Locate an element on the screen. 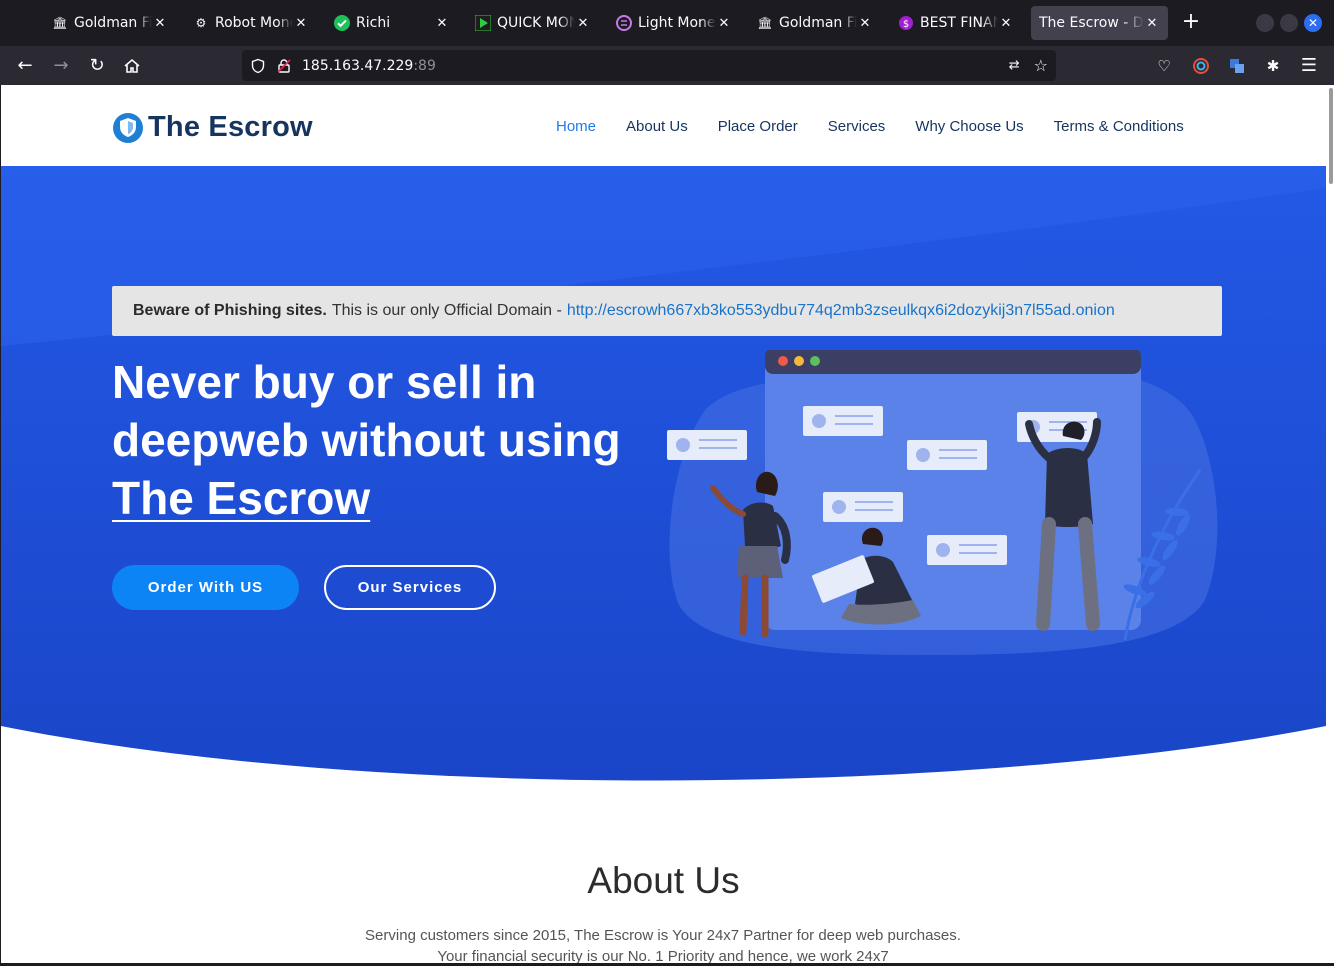  hero-illustration is located at coordinates (942, 502).